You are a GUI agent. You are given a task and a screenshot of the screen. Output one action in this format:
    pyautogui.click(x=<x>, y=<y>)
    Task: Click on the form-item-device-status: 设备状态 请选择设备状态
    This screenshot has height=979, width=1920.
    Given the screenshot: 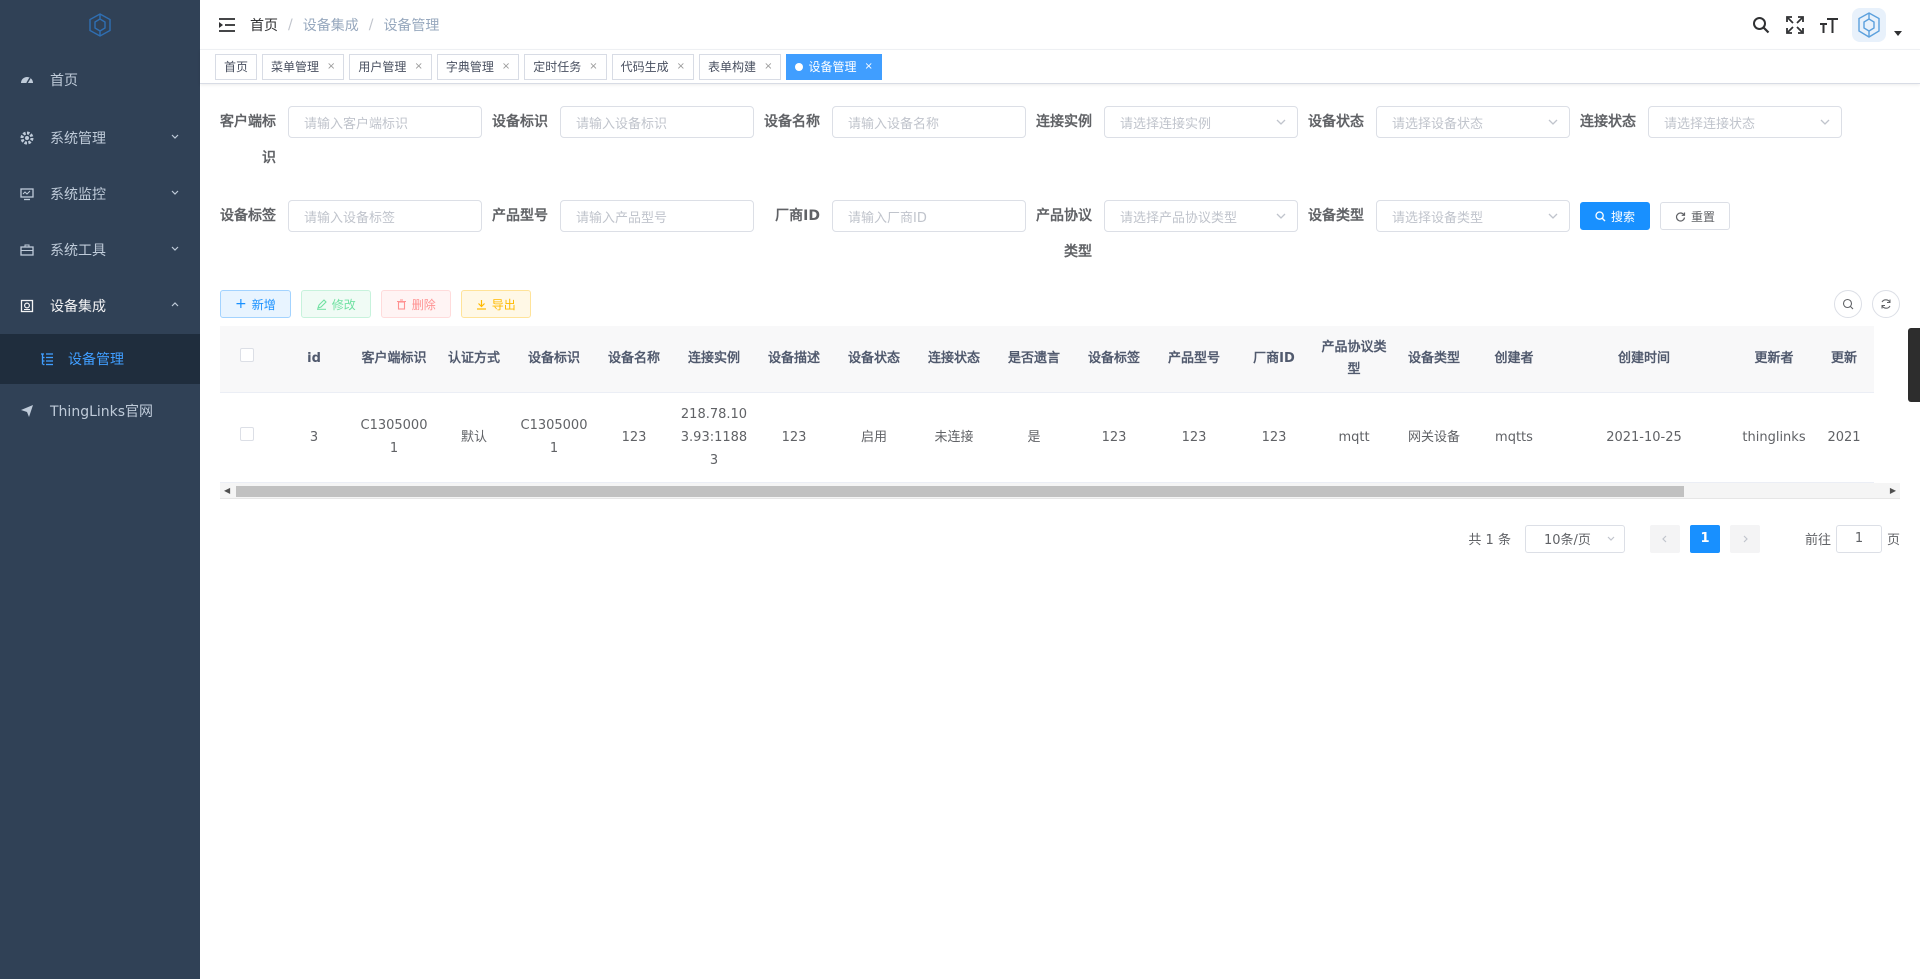 What is the action you would take?
    pyautogui.click(x=1439, y=122)
    